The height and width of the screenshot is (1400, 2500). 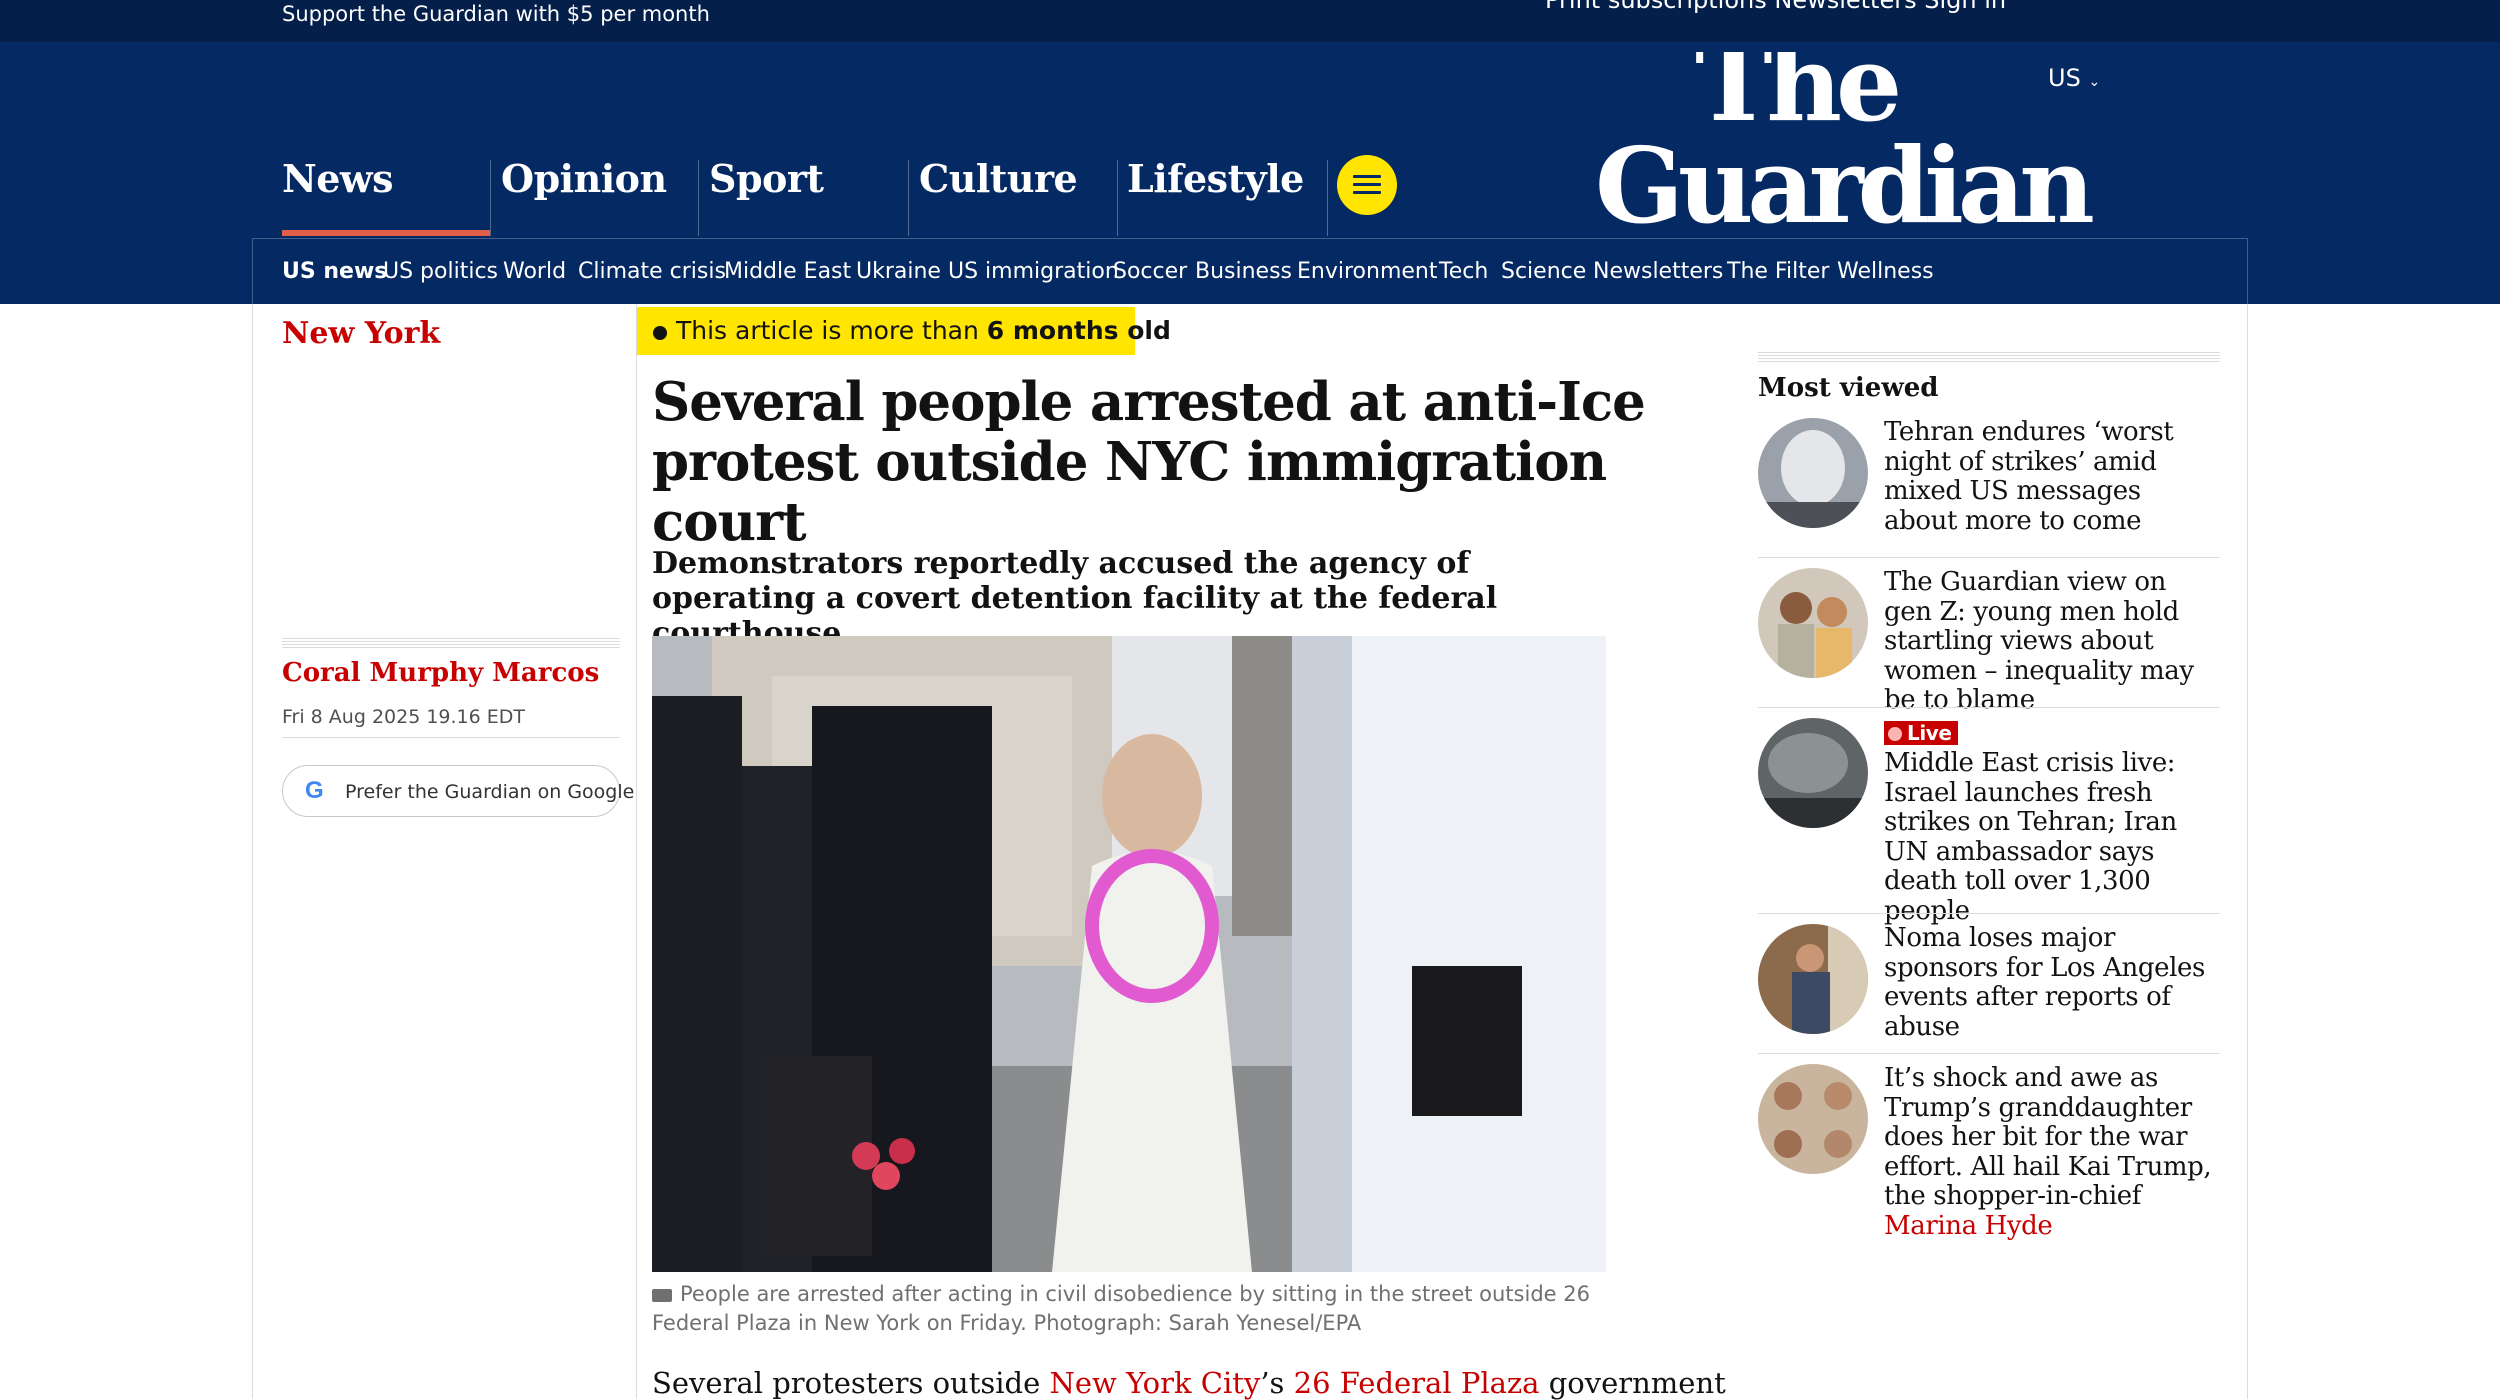 I want to click on live-dot-icon, so click(x=1895, y=734).